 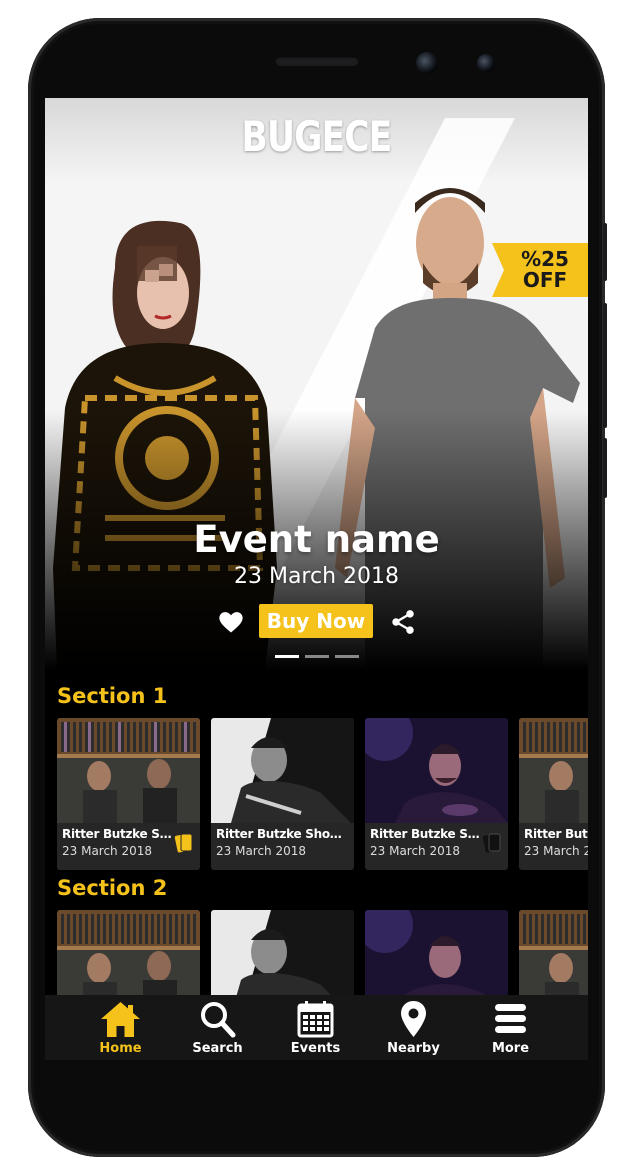 I want to click on event-card: Ritter Butzke Showcase 23 March 2018, so click(x=282, y=794).